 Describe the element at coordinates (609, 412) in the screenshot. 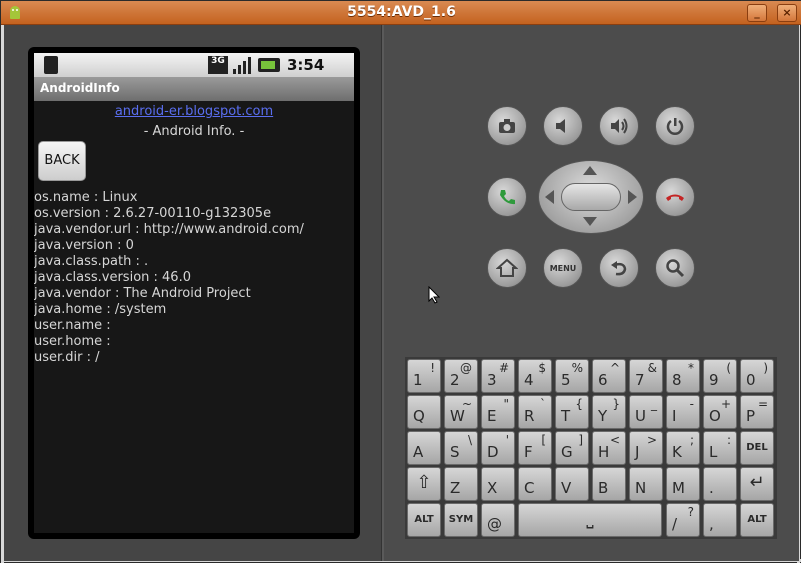

I see `key-y: Y}` at that location.